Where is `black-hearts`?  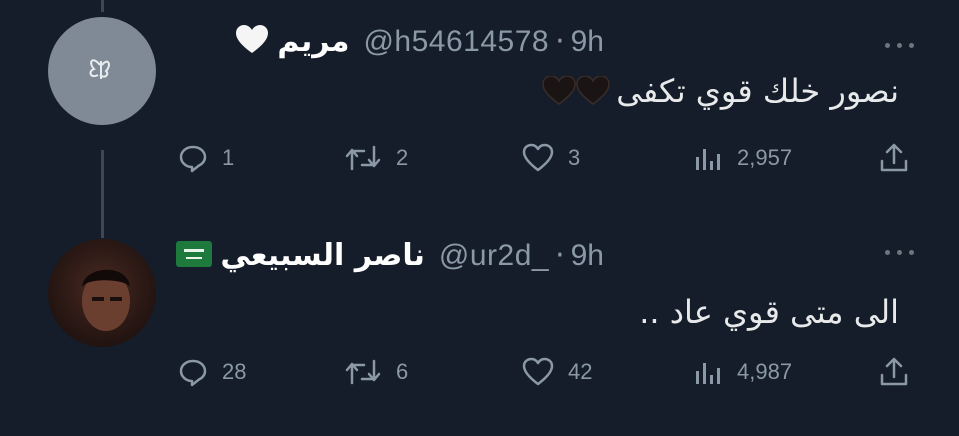 black-hearts is located at coordinates (576, 91).